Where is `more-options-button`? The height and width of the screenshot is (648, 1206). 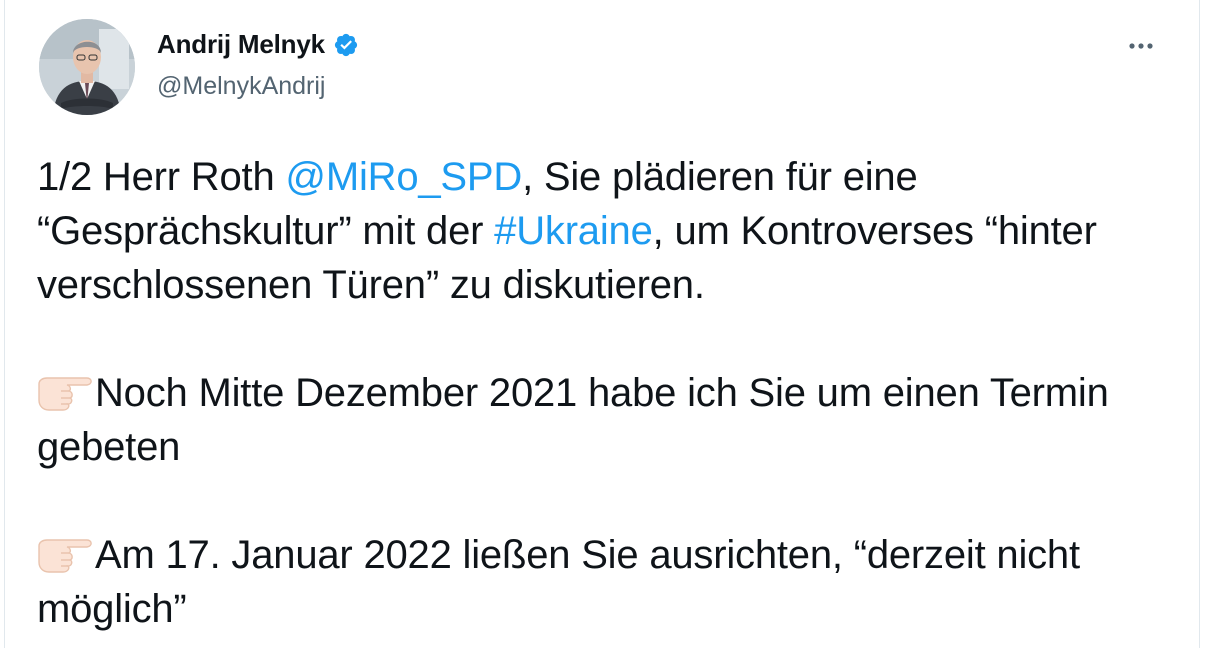
more-options-button is located at coordinates (1141, 46).